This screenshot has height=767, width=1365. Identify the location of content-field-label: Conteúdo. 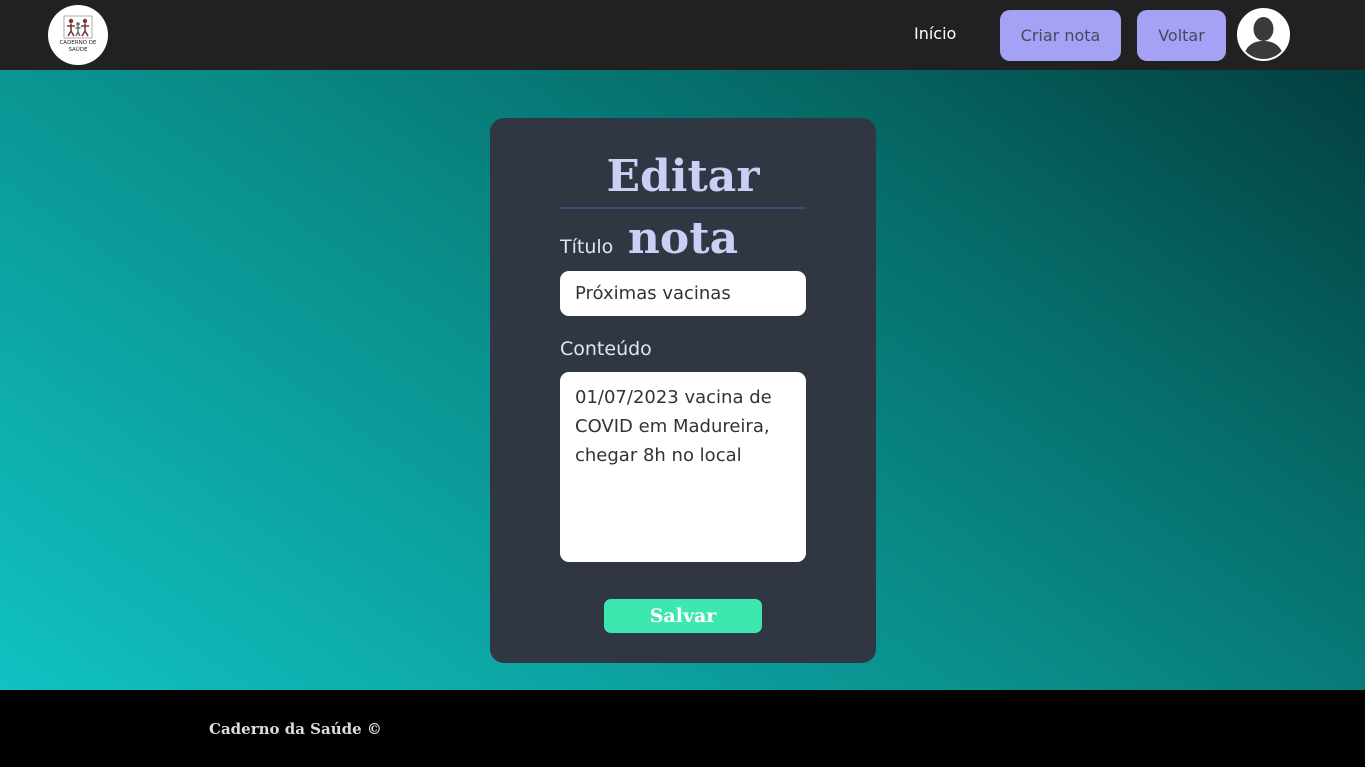
(606, 349).